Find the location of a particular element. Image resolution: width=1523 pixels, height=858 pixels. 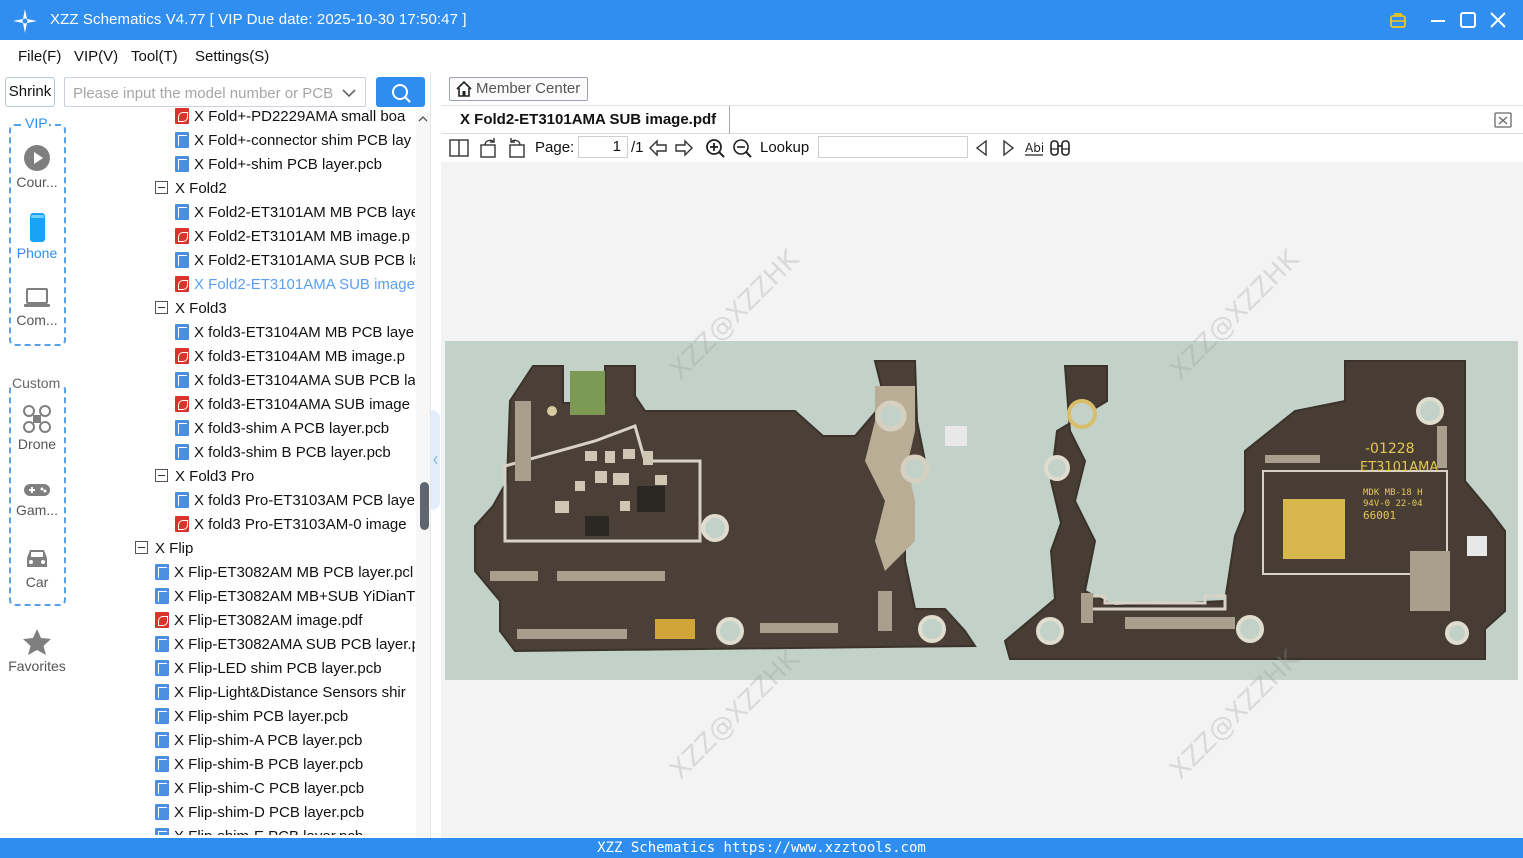

menu-settings: Settings(S) is located at coordinates (232, 56).